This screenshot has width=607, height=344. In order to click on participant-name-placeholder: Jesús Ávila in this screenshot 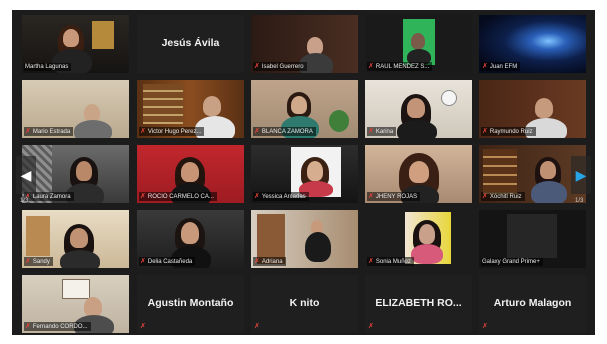, I will do `click(190, 43)`.